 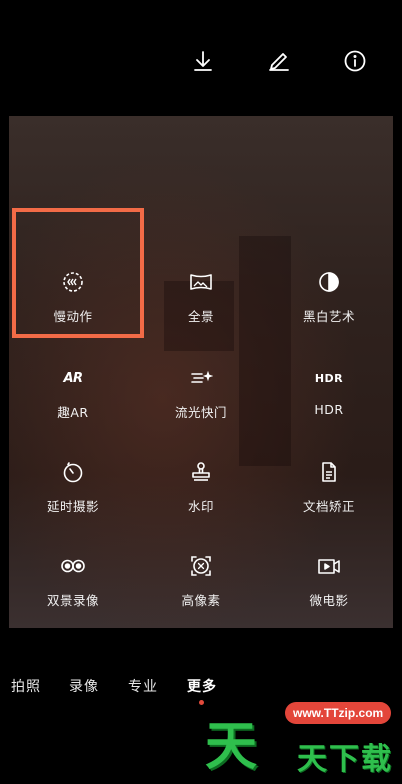 I want to click on mode-label: 全景, so click(x=200, y=316).